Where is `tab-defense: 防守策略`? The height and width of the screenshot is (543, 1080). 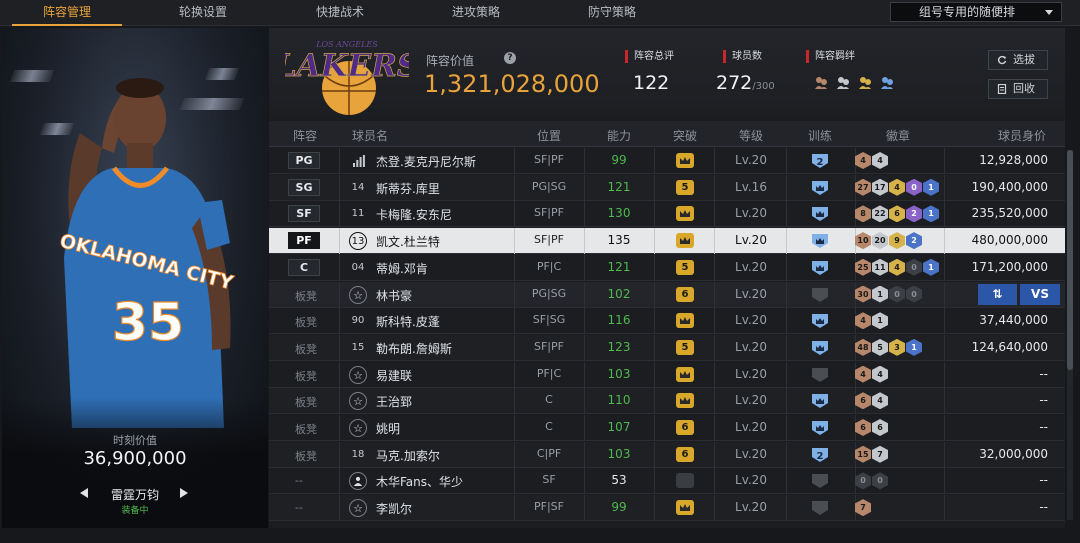
tab-defense: 防守策略 is located at coordinates (612, 13).